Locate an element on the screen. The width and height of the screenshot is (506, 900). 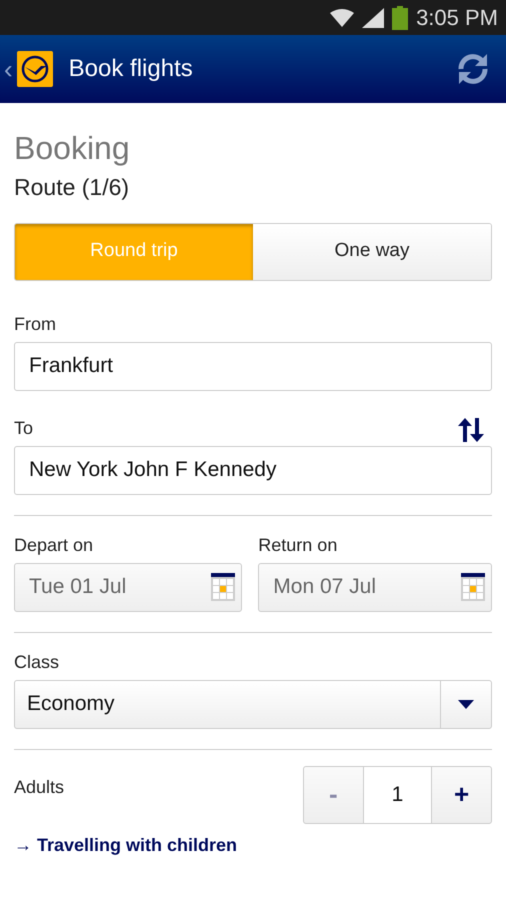
field-label: To is located at coordinates (24, 428).